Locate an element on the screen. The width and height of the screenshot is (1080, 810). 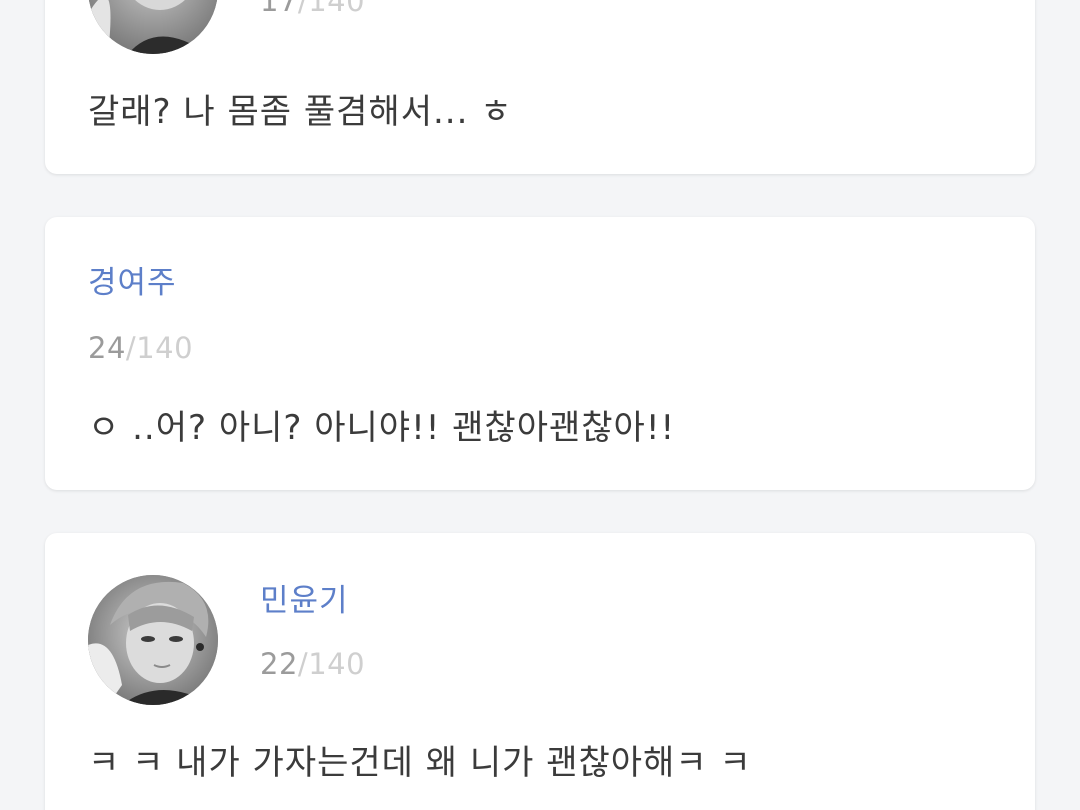
char-counter: 22/140 is located at coordinates (312, 664).